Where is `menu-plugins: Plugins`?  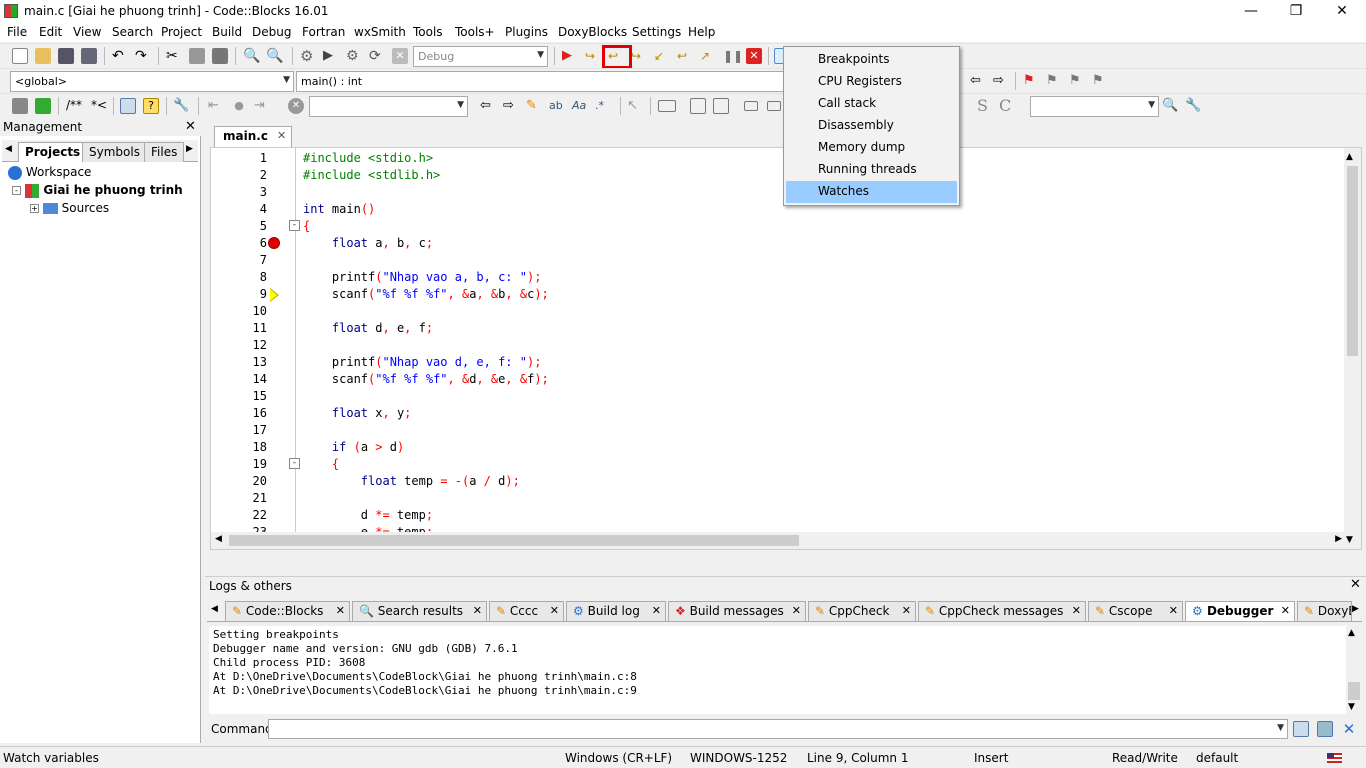
menu-plugins: Plugins is located at coordinates (526, 32).